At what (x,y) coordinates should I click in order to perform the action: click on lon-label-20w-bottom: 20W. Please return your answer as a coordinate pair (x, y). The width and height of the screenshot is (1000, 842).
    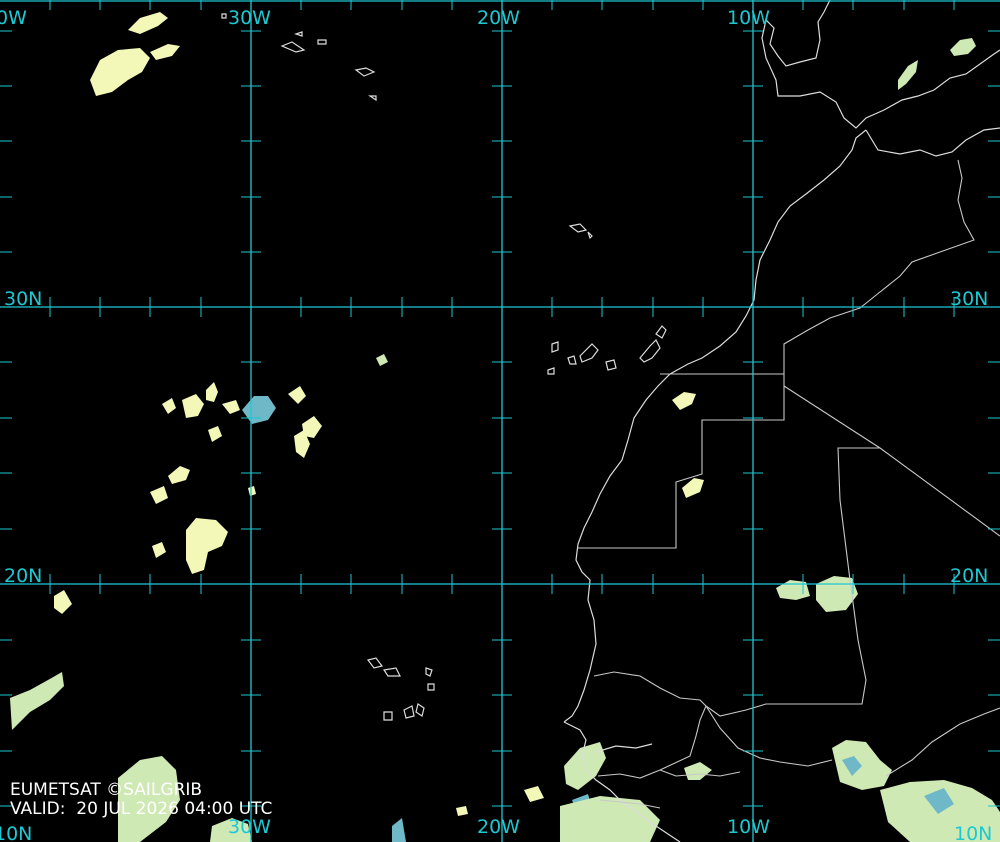
    Looking at the image, I should click on (498, 827).